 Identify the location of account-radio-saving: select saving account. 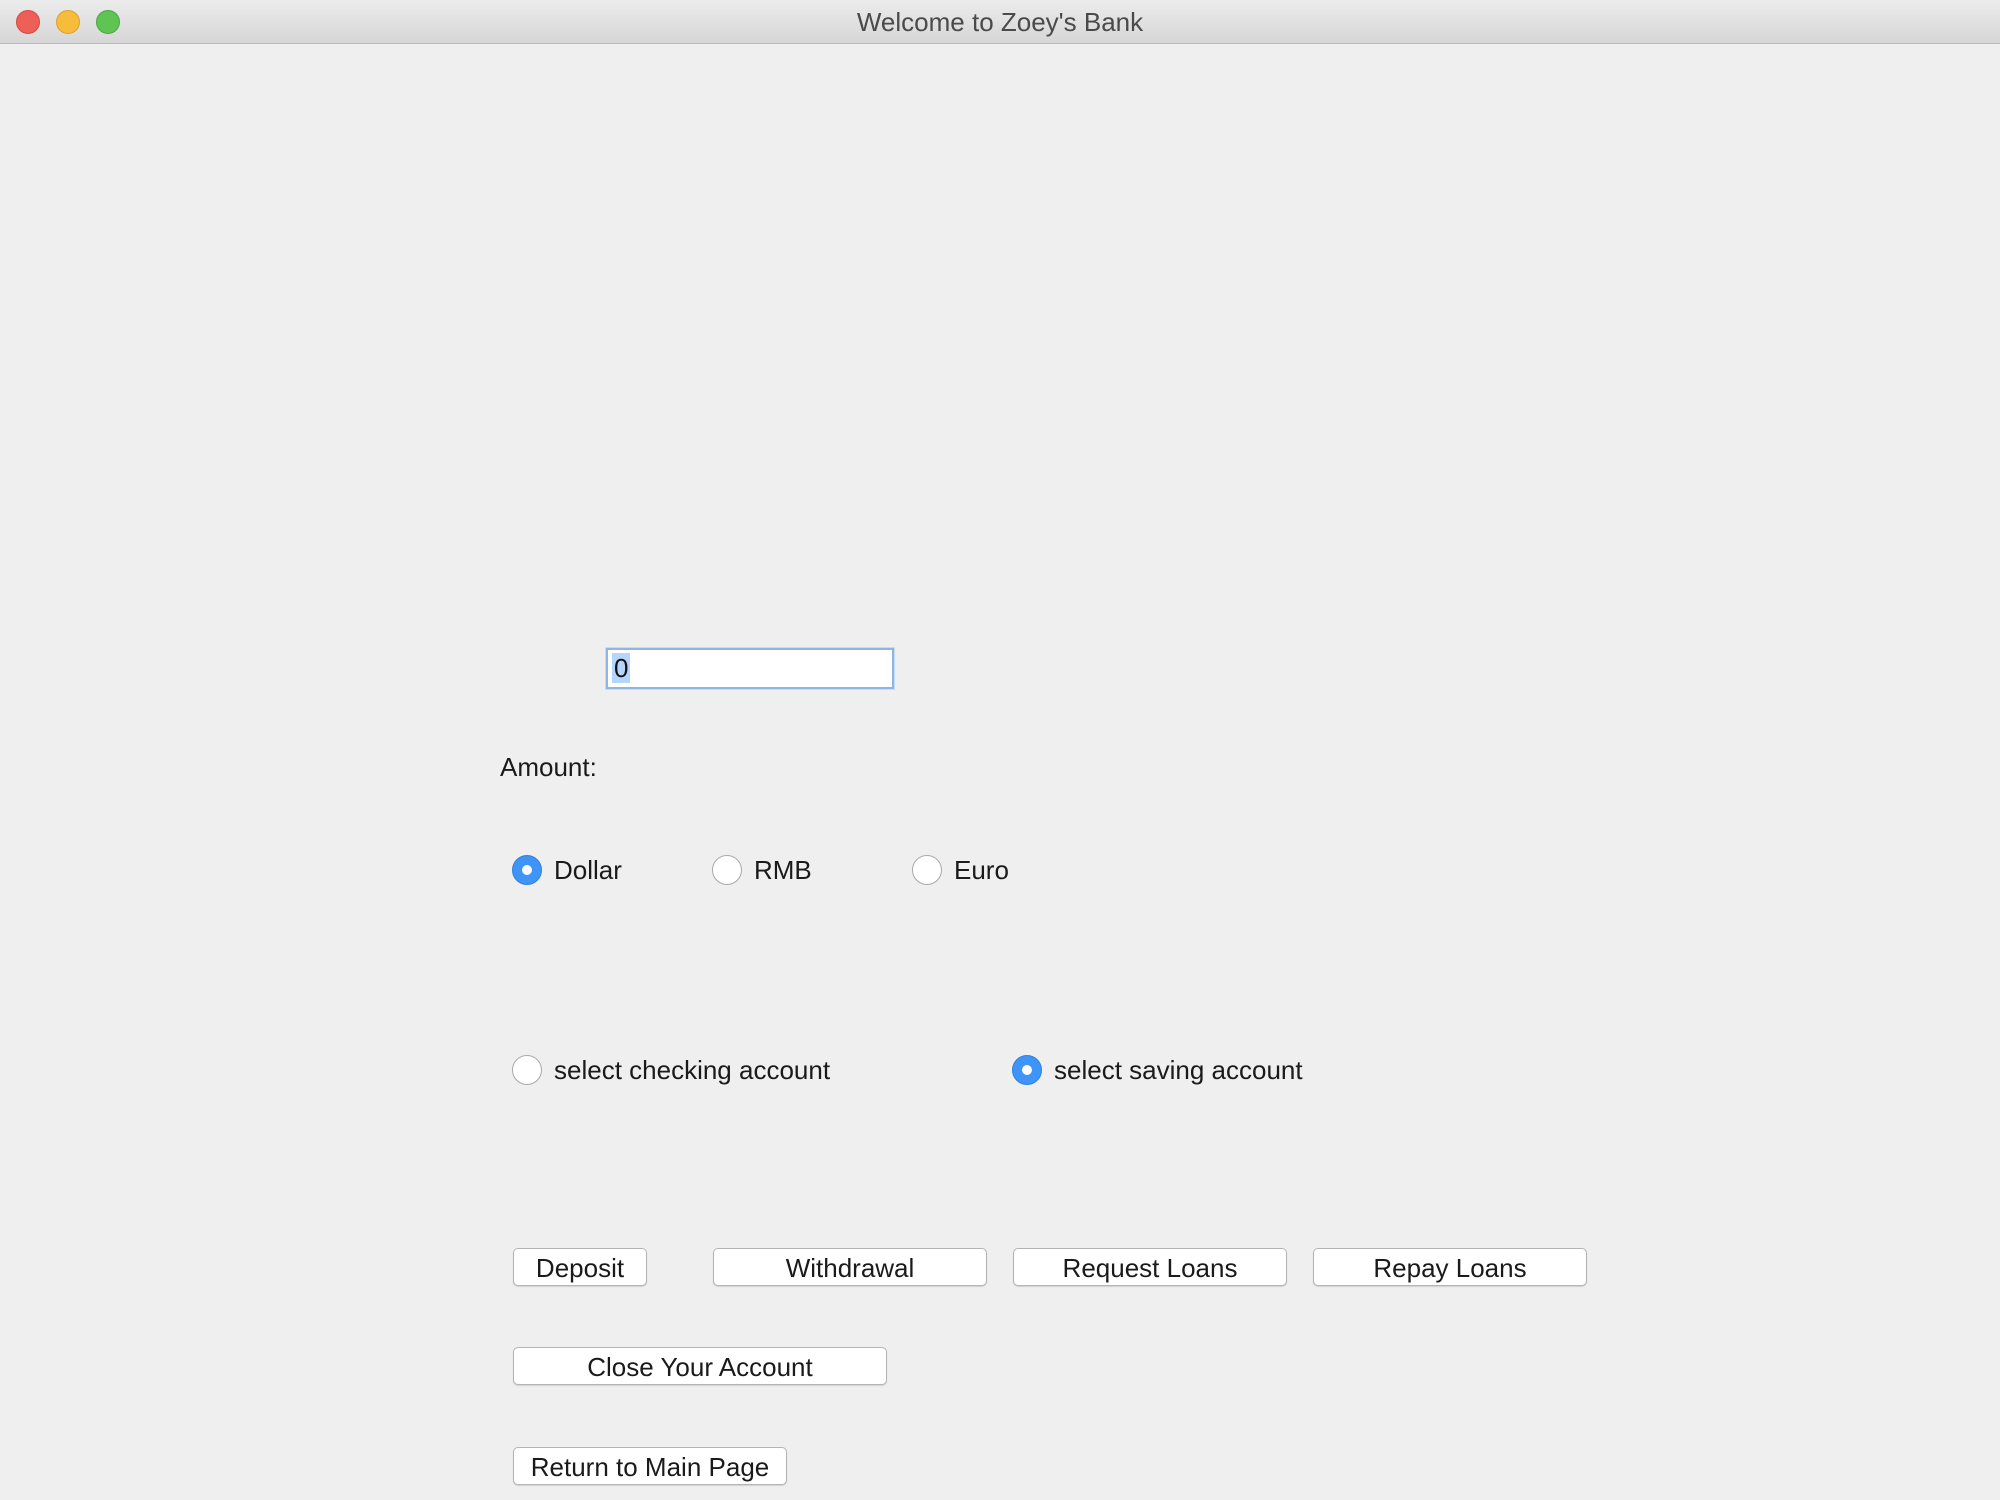
(1157, 1070).